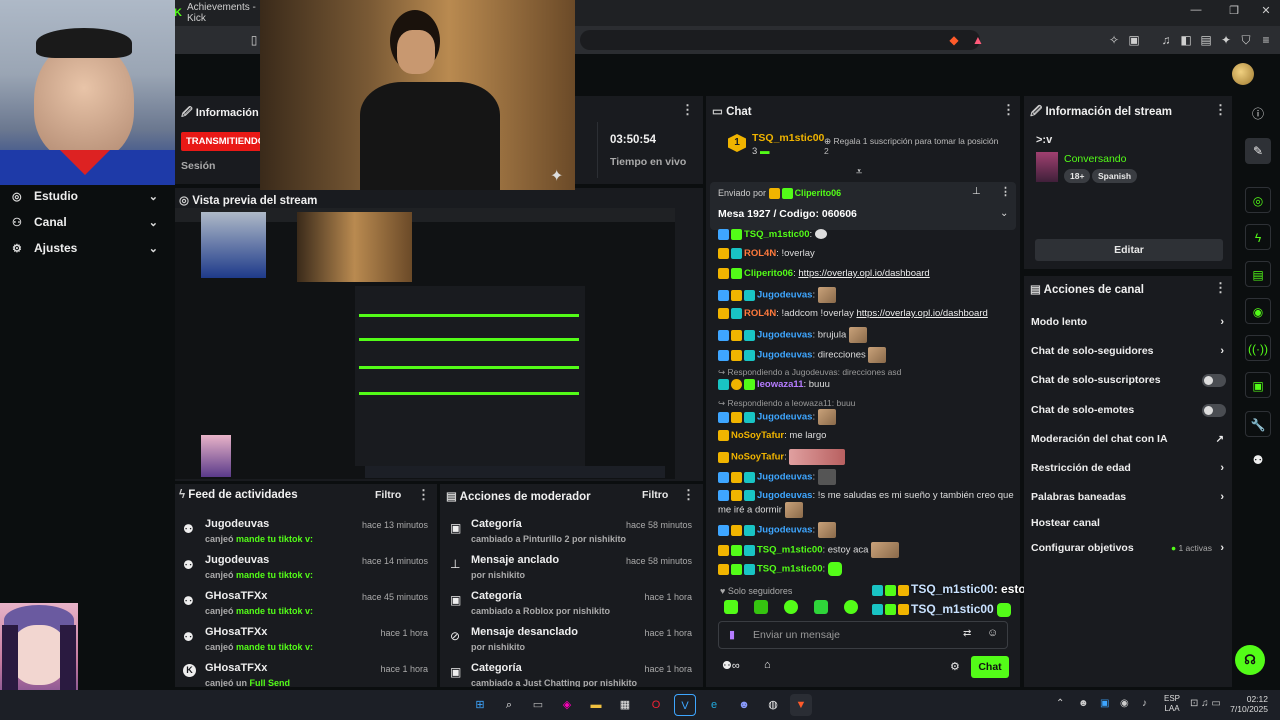  Describe the element at coordinates (1214, 410) in the screenshot. I see `emotes-only-toggle` at that location.